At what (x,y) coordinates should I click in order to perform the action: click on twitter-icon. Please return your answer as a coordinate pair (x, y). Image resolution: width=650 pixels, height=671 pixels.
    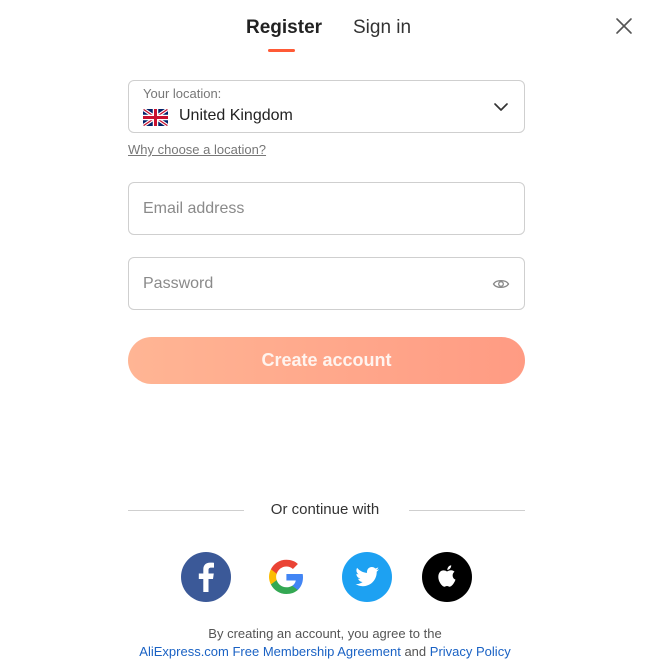
    Looking at the image, I should click on (367, 577).